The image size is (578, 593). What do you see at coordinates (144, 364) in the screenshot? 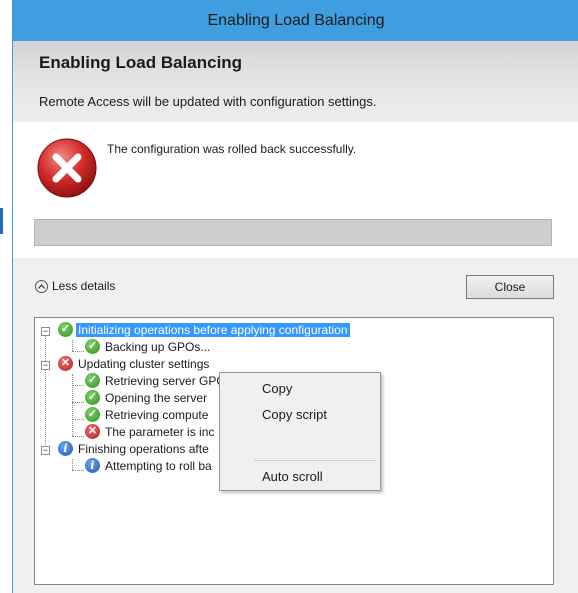
I see `tree-item-label: Updating cluster settings` at bounding box center [144, 364].